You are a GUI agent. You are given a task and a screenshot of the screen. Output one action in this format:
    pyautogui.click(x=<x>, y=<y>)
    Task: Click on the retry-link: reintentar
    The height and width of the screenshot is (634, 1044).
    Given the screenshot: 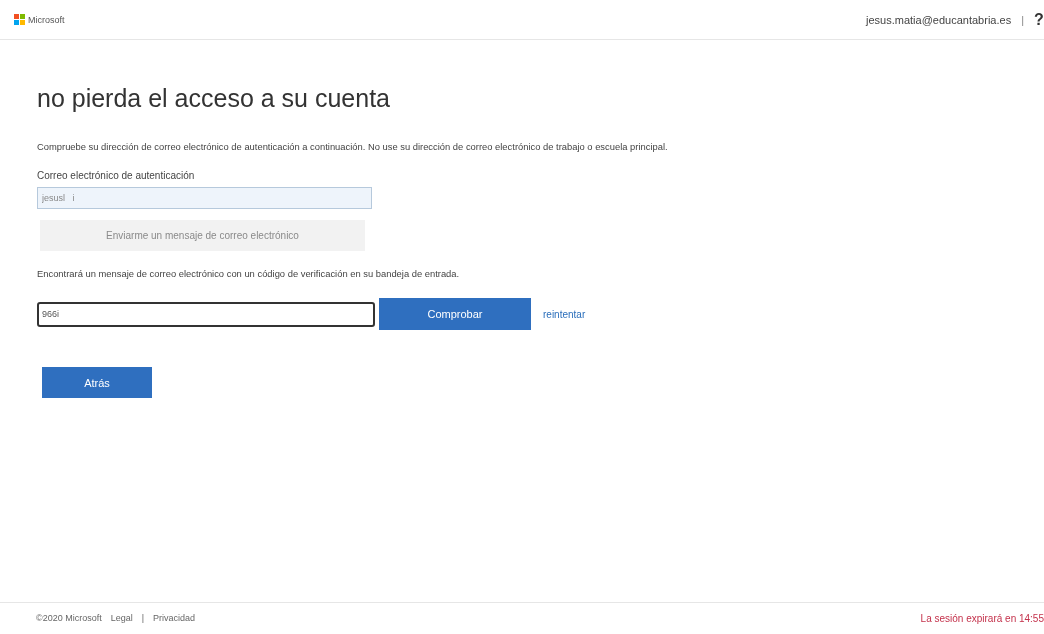 What is the action you would take?
    pyautogui.click(x=564, y=314)
    